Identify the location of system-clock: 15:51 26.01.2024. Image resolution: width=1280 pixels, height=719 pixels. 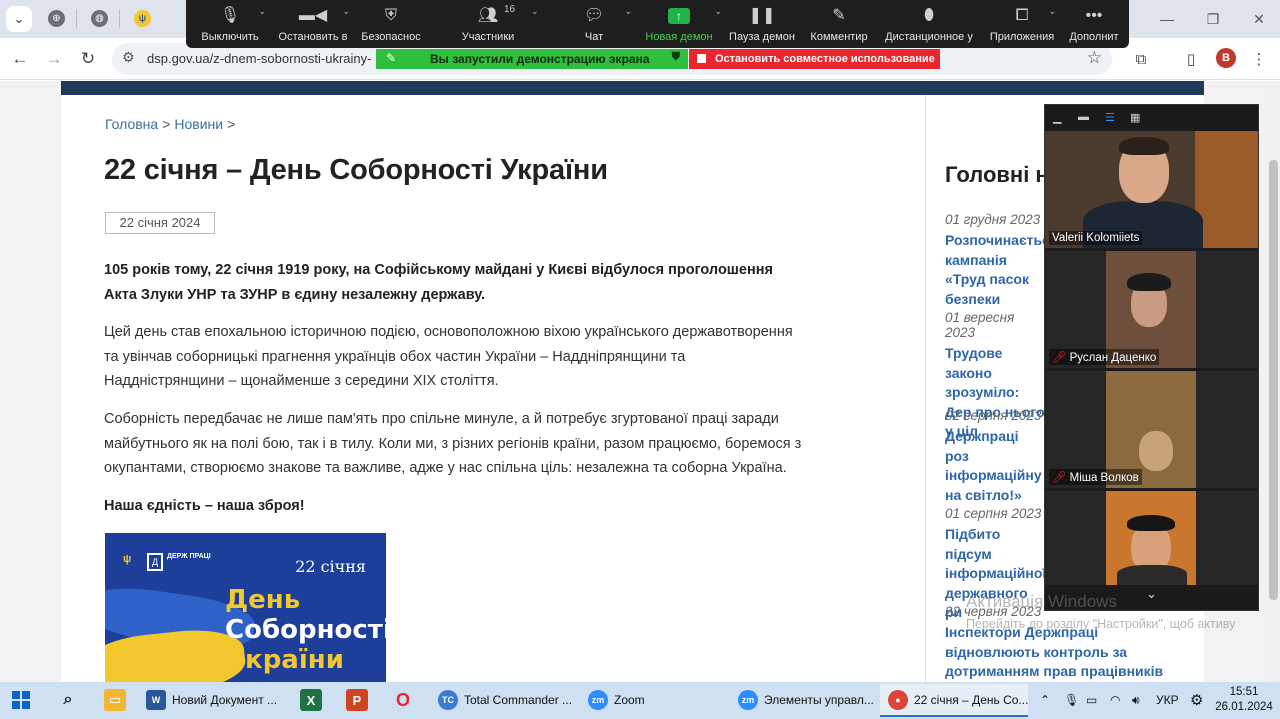
(1244, 700).